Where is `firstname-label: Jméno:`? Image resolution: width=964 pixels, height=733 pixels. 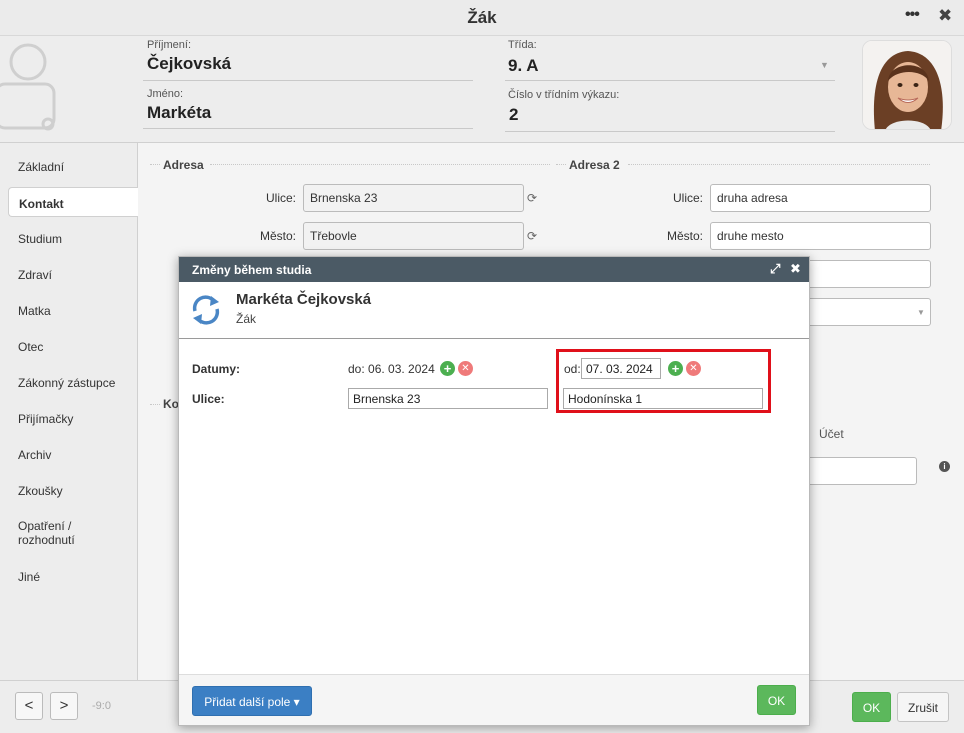
firstname-label: Jméno: is located at coordinates (165, 94).